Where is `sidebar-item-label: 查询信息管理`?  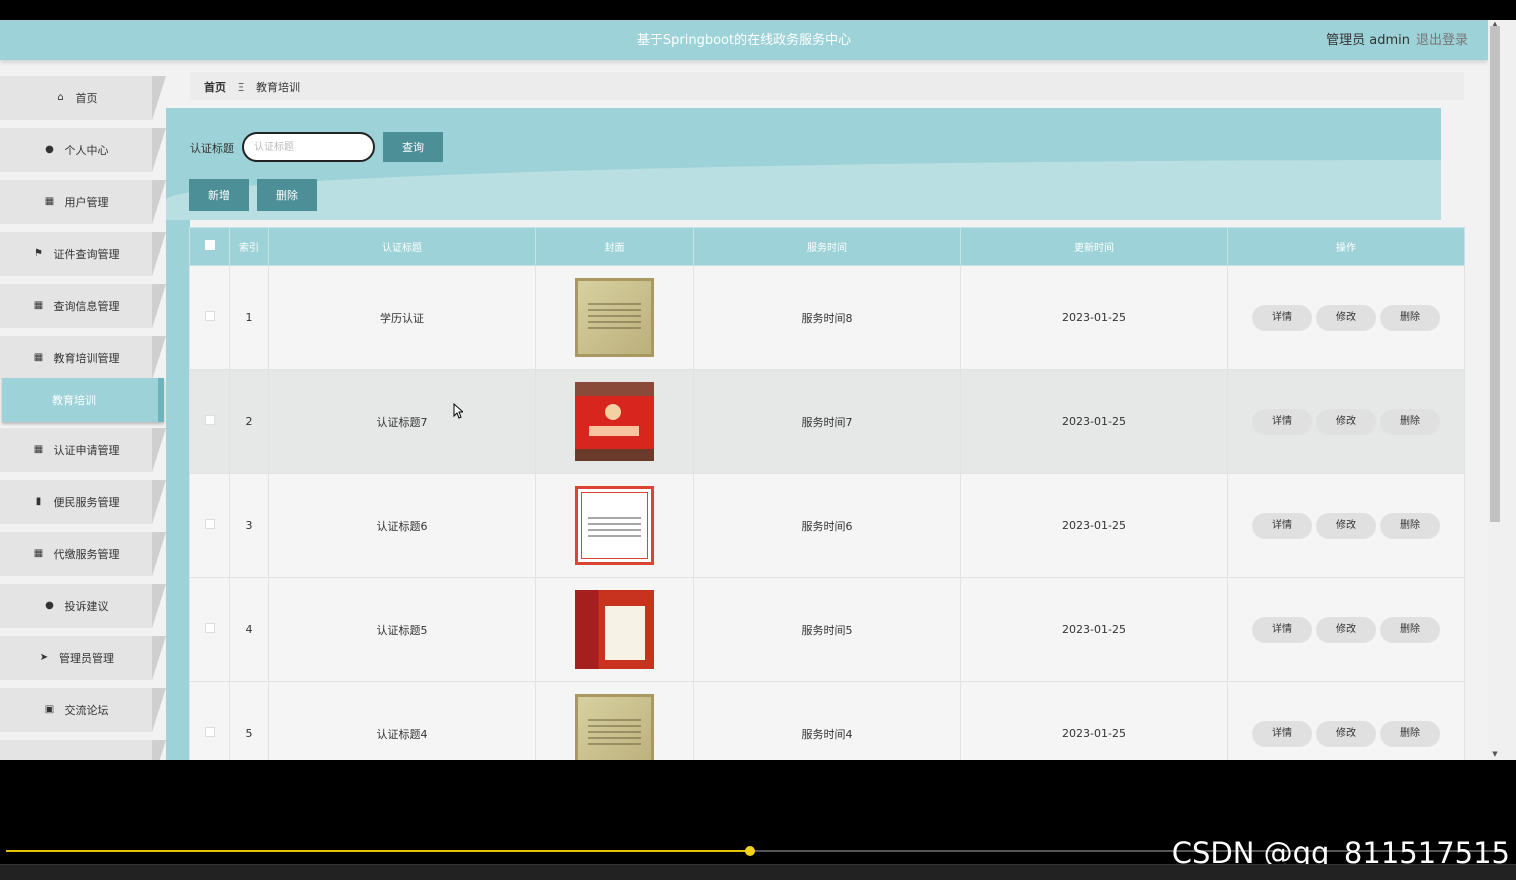 sidebar-item-label: 查询信息管理 is located at coordinates (86, 306).